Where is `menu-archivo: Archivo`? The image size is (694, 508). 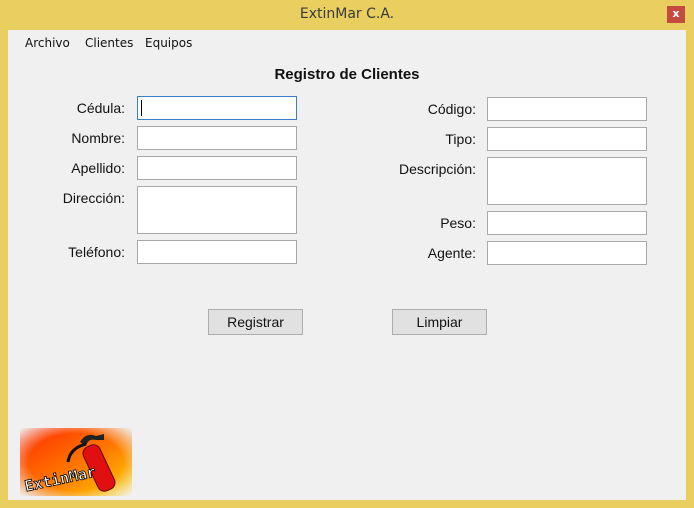
menu-archivo: Archivo is located at coordinates (47, 43).